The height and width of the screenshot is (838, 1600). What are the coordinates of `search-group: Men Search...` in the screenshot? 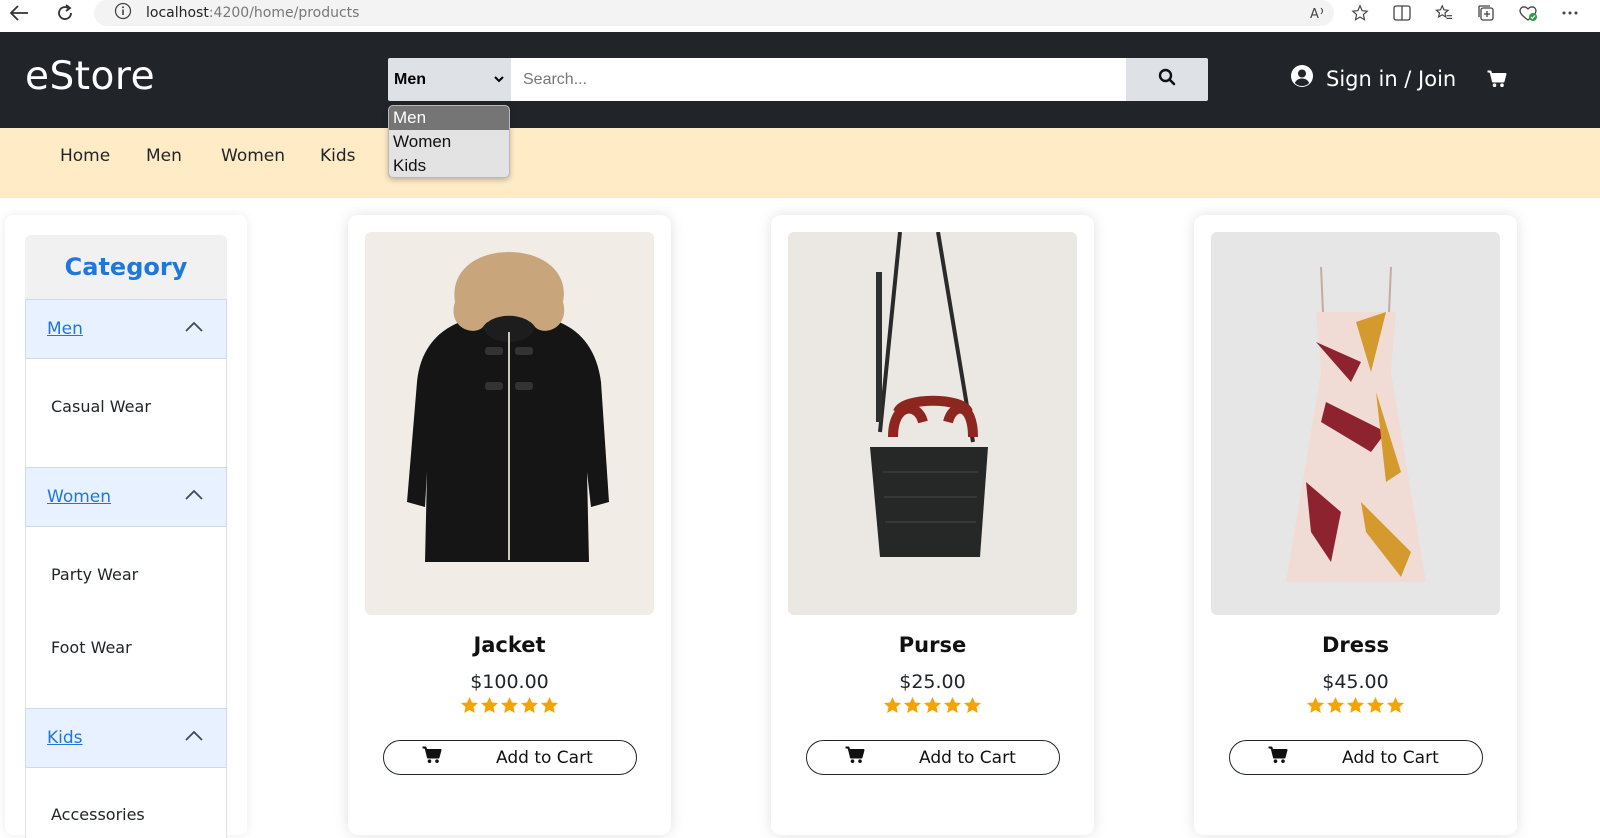 It's located at (798, 79).